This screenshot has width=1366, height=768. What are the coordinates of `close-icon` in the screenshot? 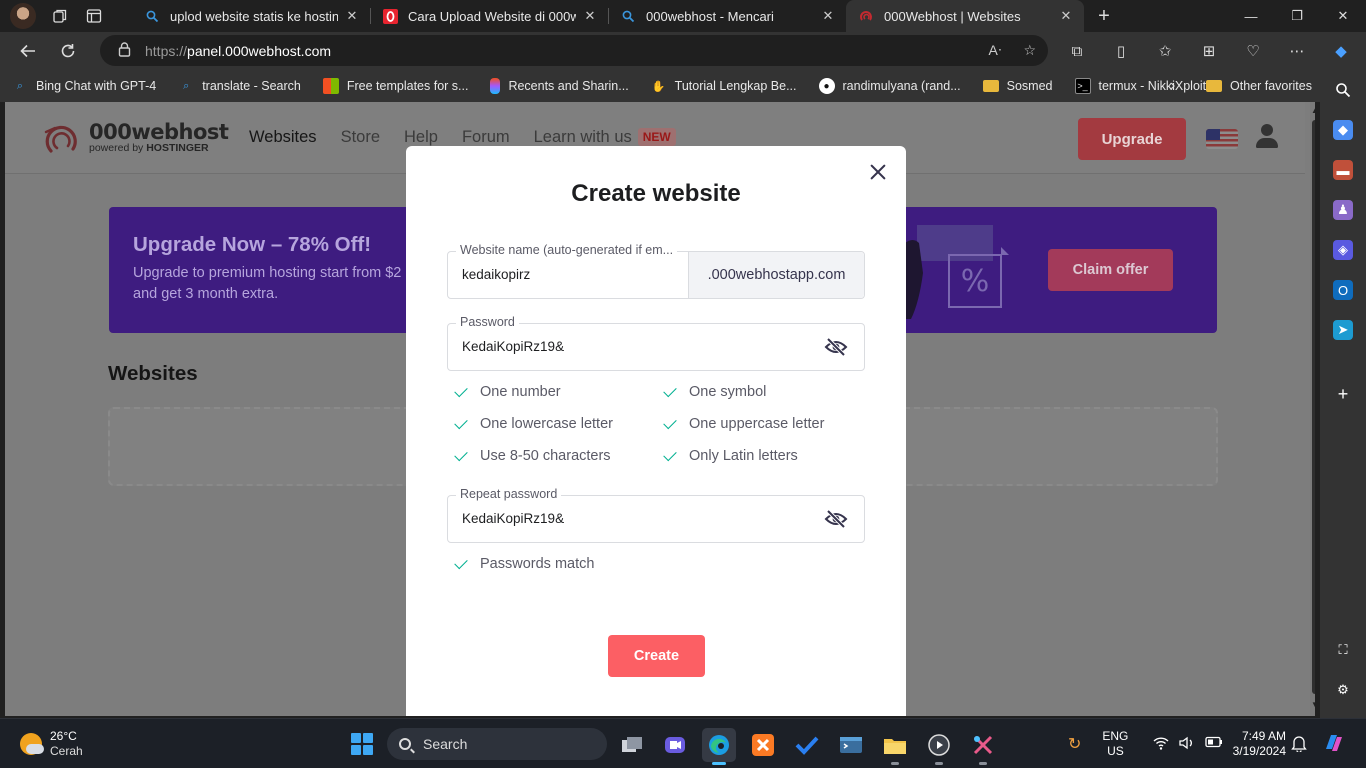 It's located at (878, 172).